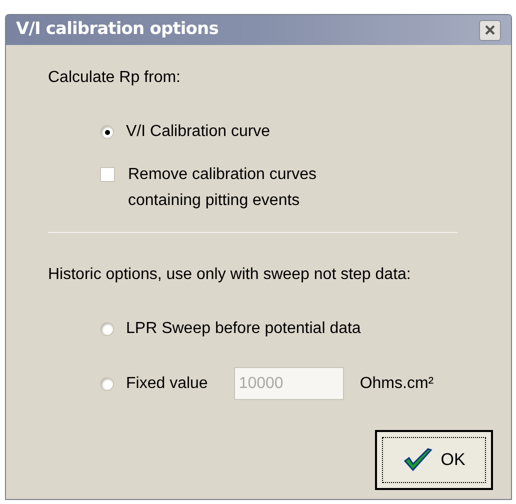  Describe the element at coordinates (167, 384) in the screenshot. I see `radio-label: Fixed value` at that location.